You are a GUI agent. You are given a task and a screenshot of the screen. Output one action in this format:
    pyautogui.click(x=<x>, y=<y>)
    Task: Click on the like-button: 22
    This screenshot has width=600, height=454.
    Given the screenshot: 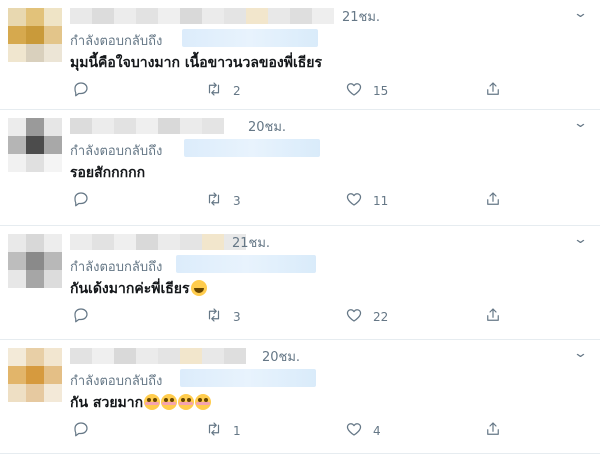 What is the action you would take?
    pyautogui.click(x=366, y=316)
    